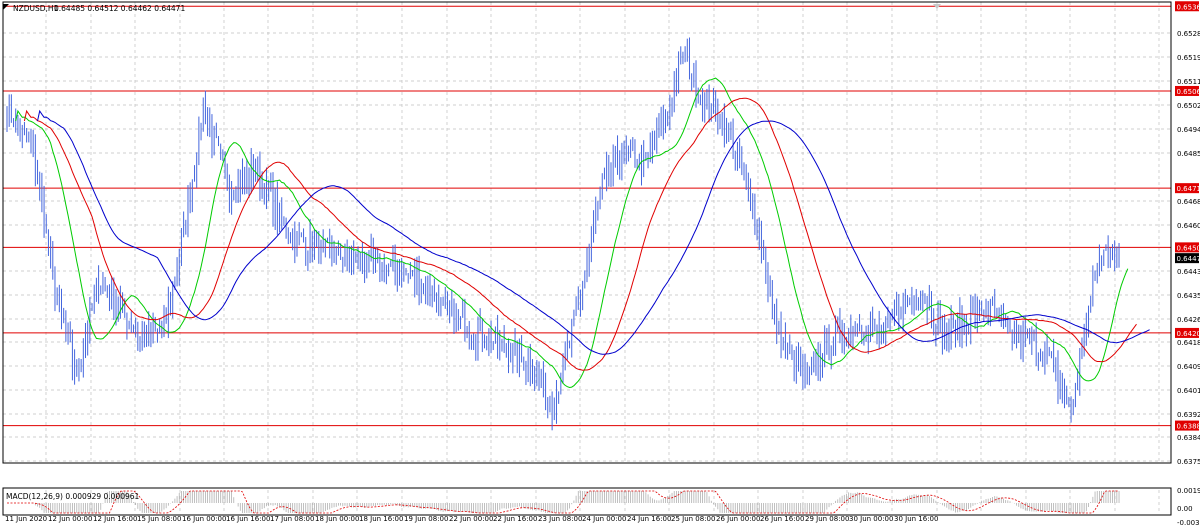 The width and height of the screenshot is (1200, 531). What do you see at coordinates (1188, 7) in the screenshot?
I see `level-price-label: 0.65360` at bounding box center [1188, 7].